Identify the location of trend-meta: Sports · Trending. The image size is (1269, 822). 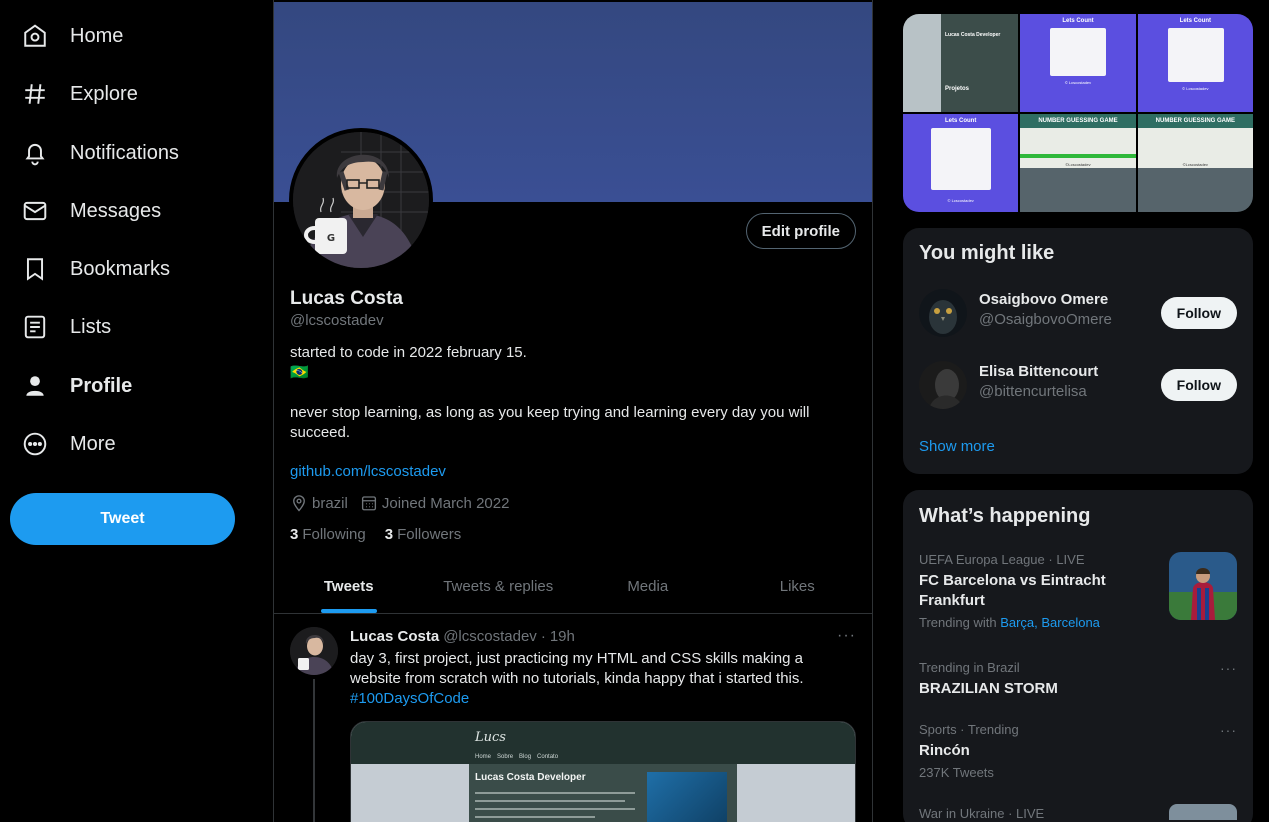
(969, 729).